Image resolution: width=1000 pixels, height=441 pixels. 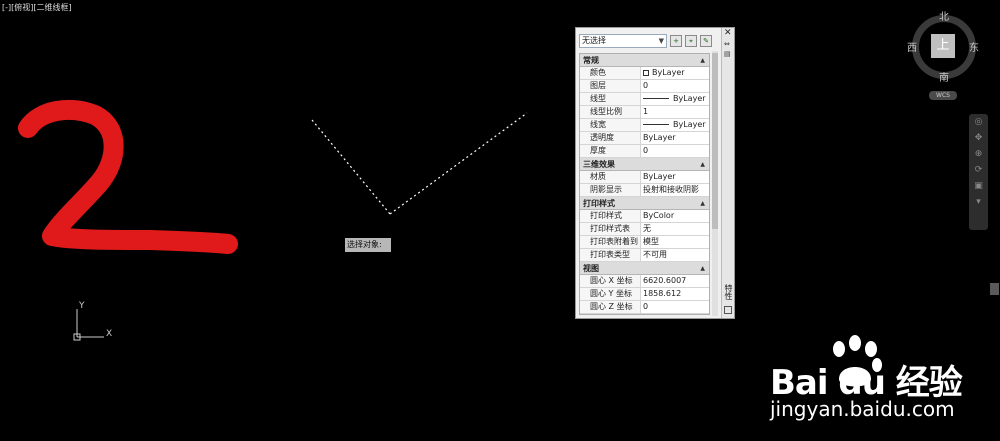 I want to click on property-row: 透明度 ByLayer, so click(x=644, y=138).